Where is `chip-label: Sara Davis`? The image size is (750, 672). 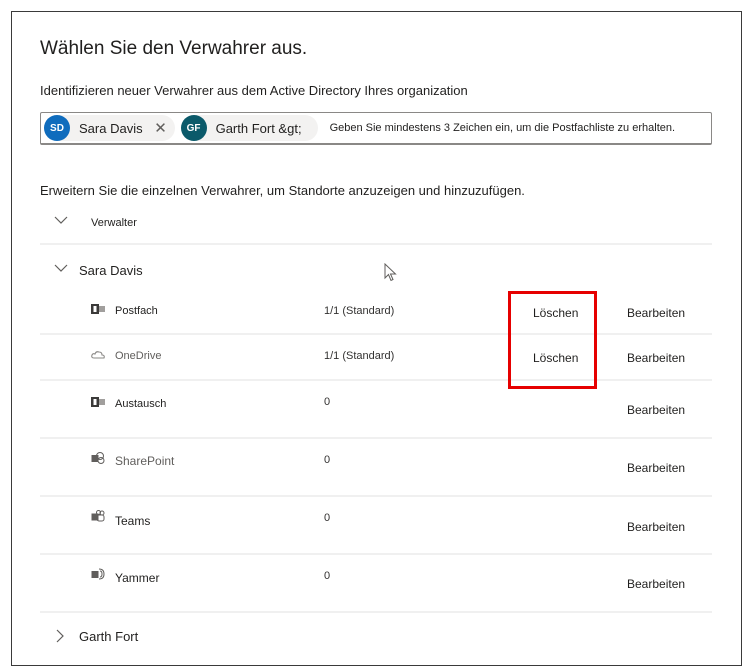 chip-label: Sara Davis is located at coordinates (111, 128).